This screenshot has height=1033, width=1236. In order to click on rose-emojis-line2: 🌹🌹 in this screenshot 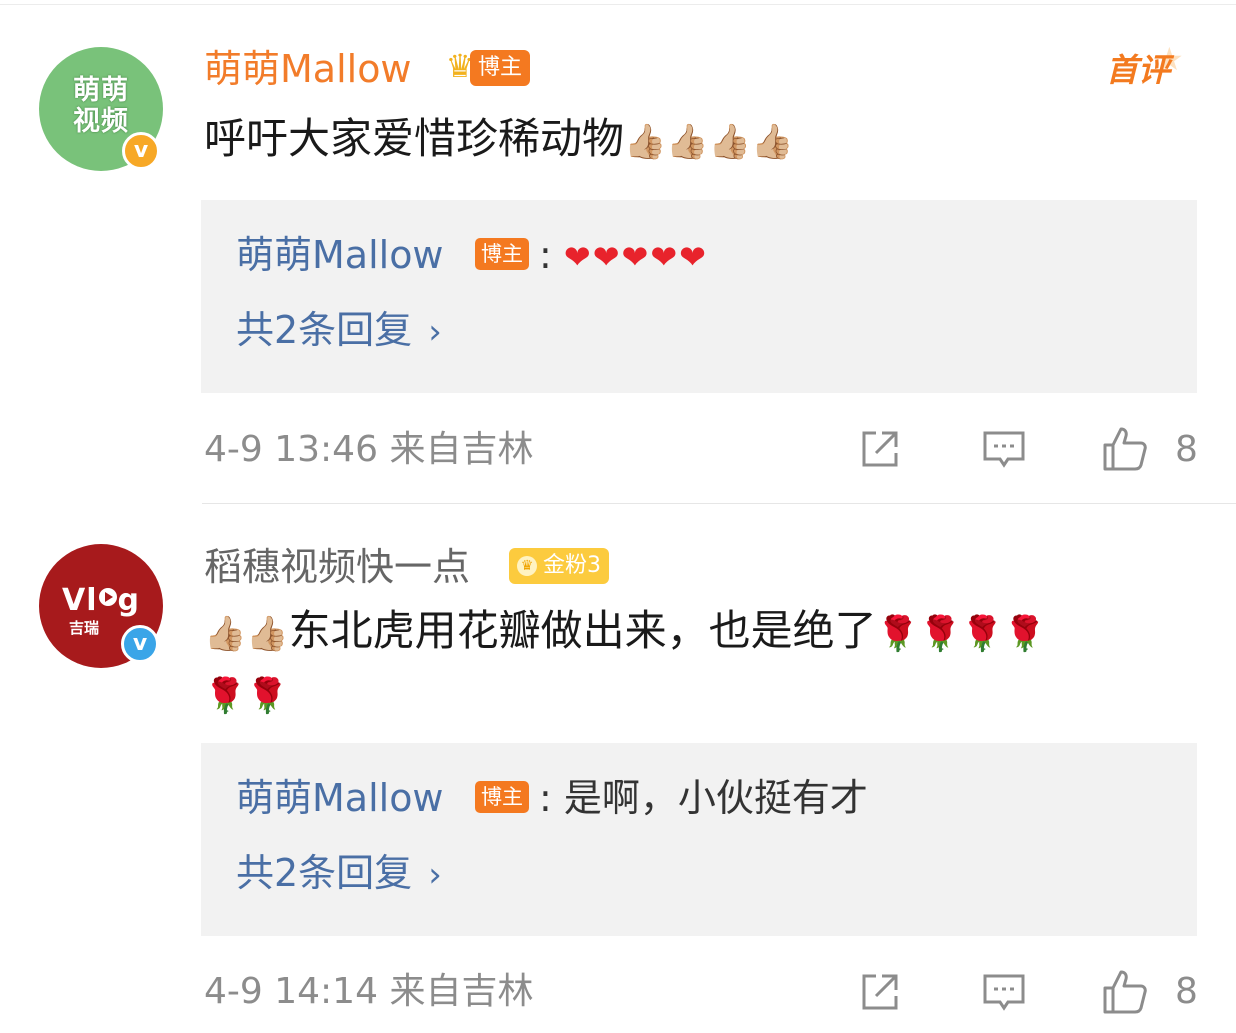, I will do `click(246, 696)`.